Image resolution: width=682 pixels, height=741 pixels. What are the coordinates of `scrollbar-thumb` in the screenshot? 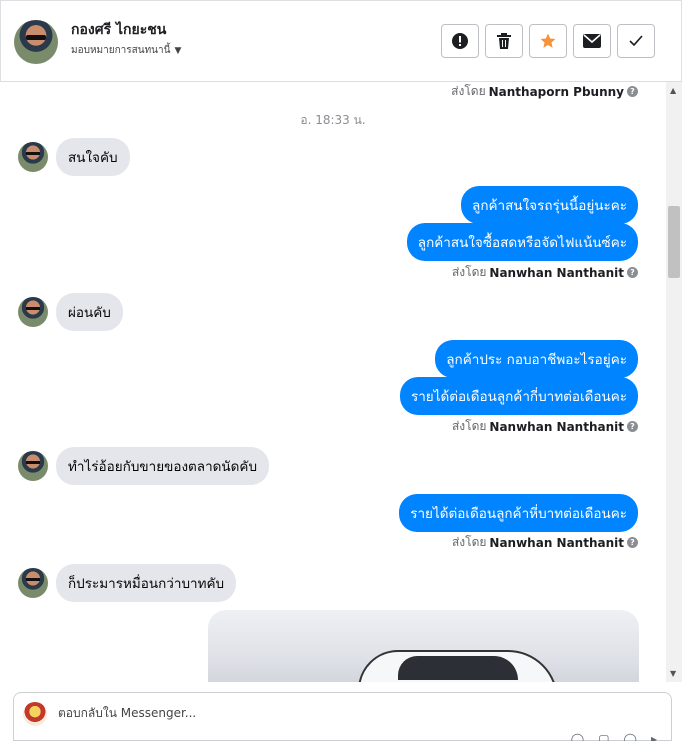 It's located at (674, 242).